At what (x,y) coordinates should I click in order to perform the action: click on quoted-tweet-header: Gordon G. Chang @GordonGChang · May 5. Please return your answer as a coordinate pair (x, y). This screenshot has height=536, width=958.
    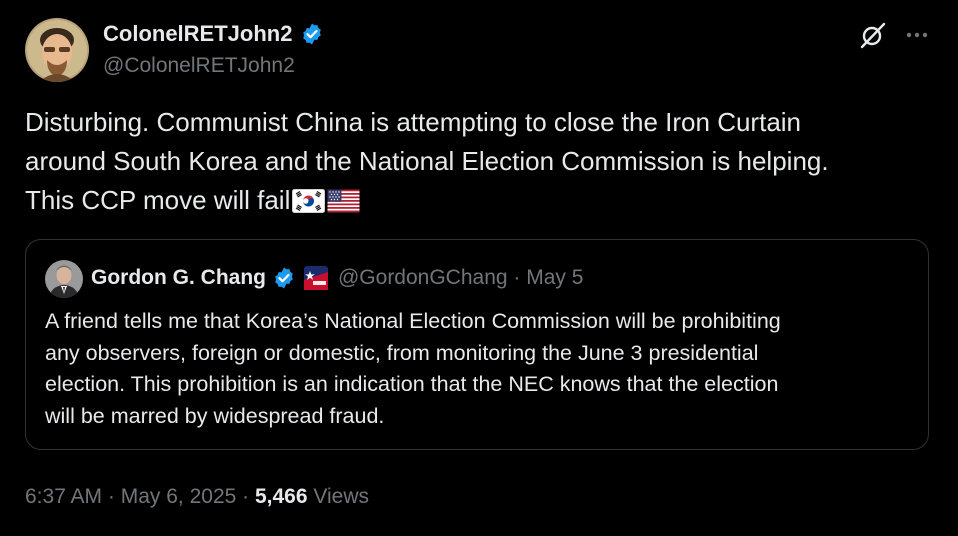
    Looking at the image, I should click on (337, 278).